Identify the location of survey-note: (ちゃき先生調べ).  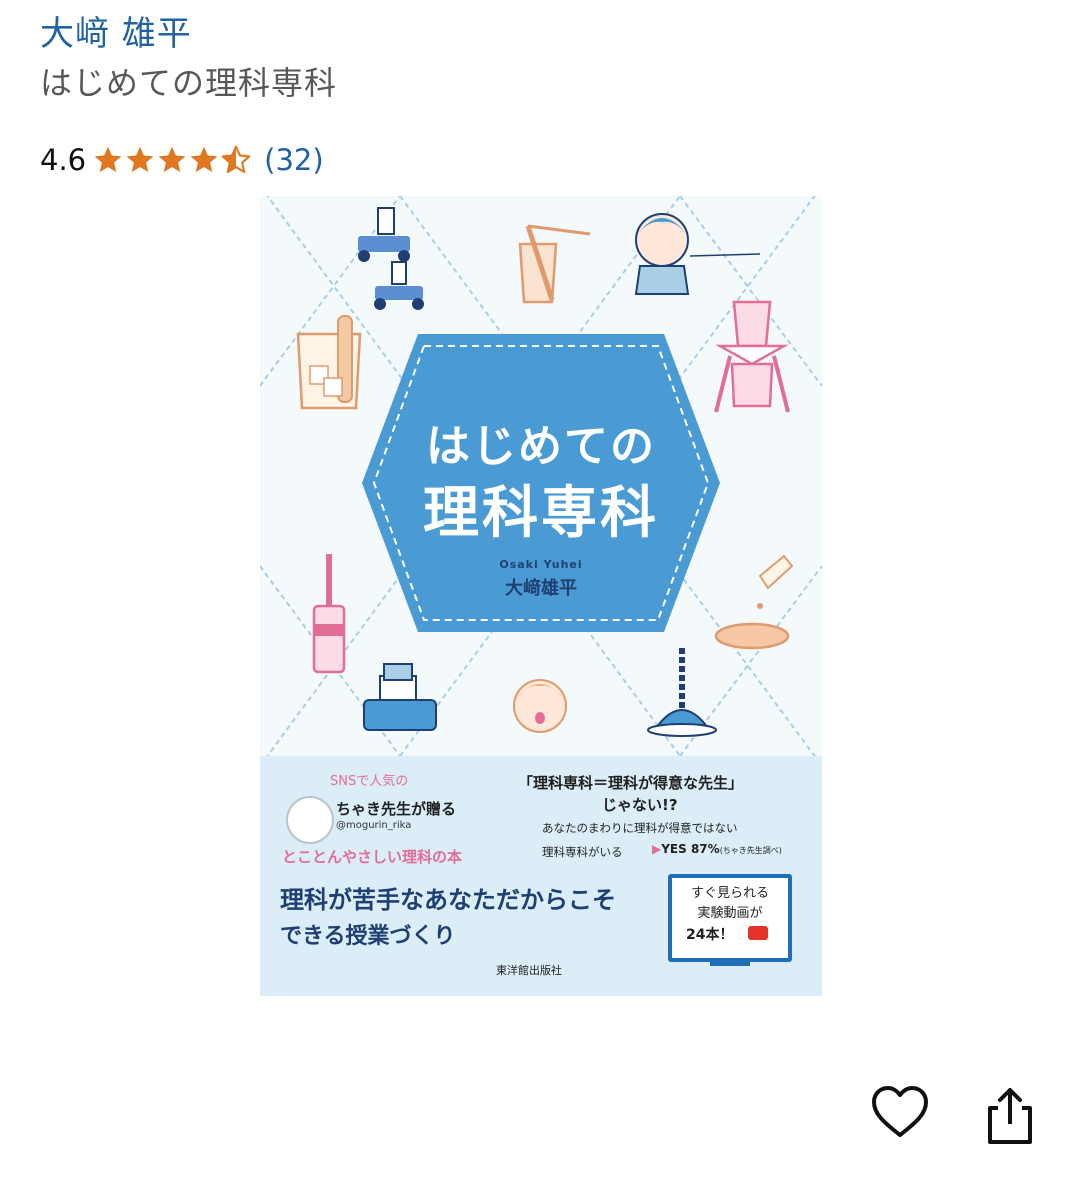
(750, 850).